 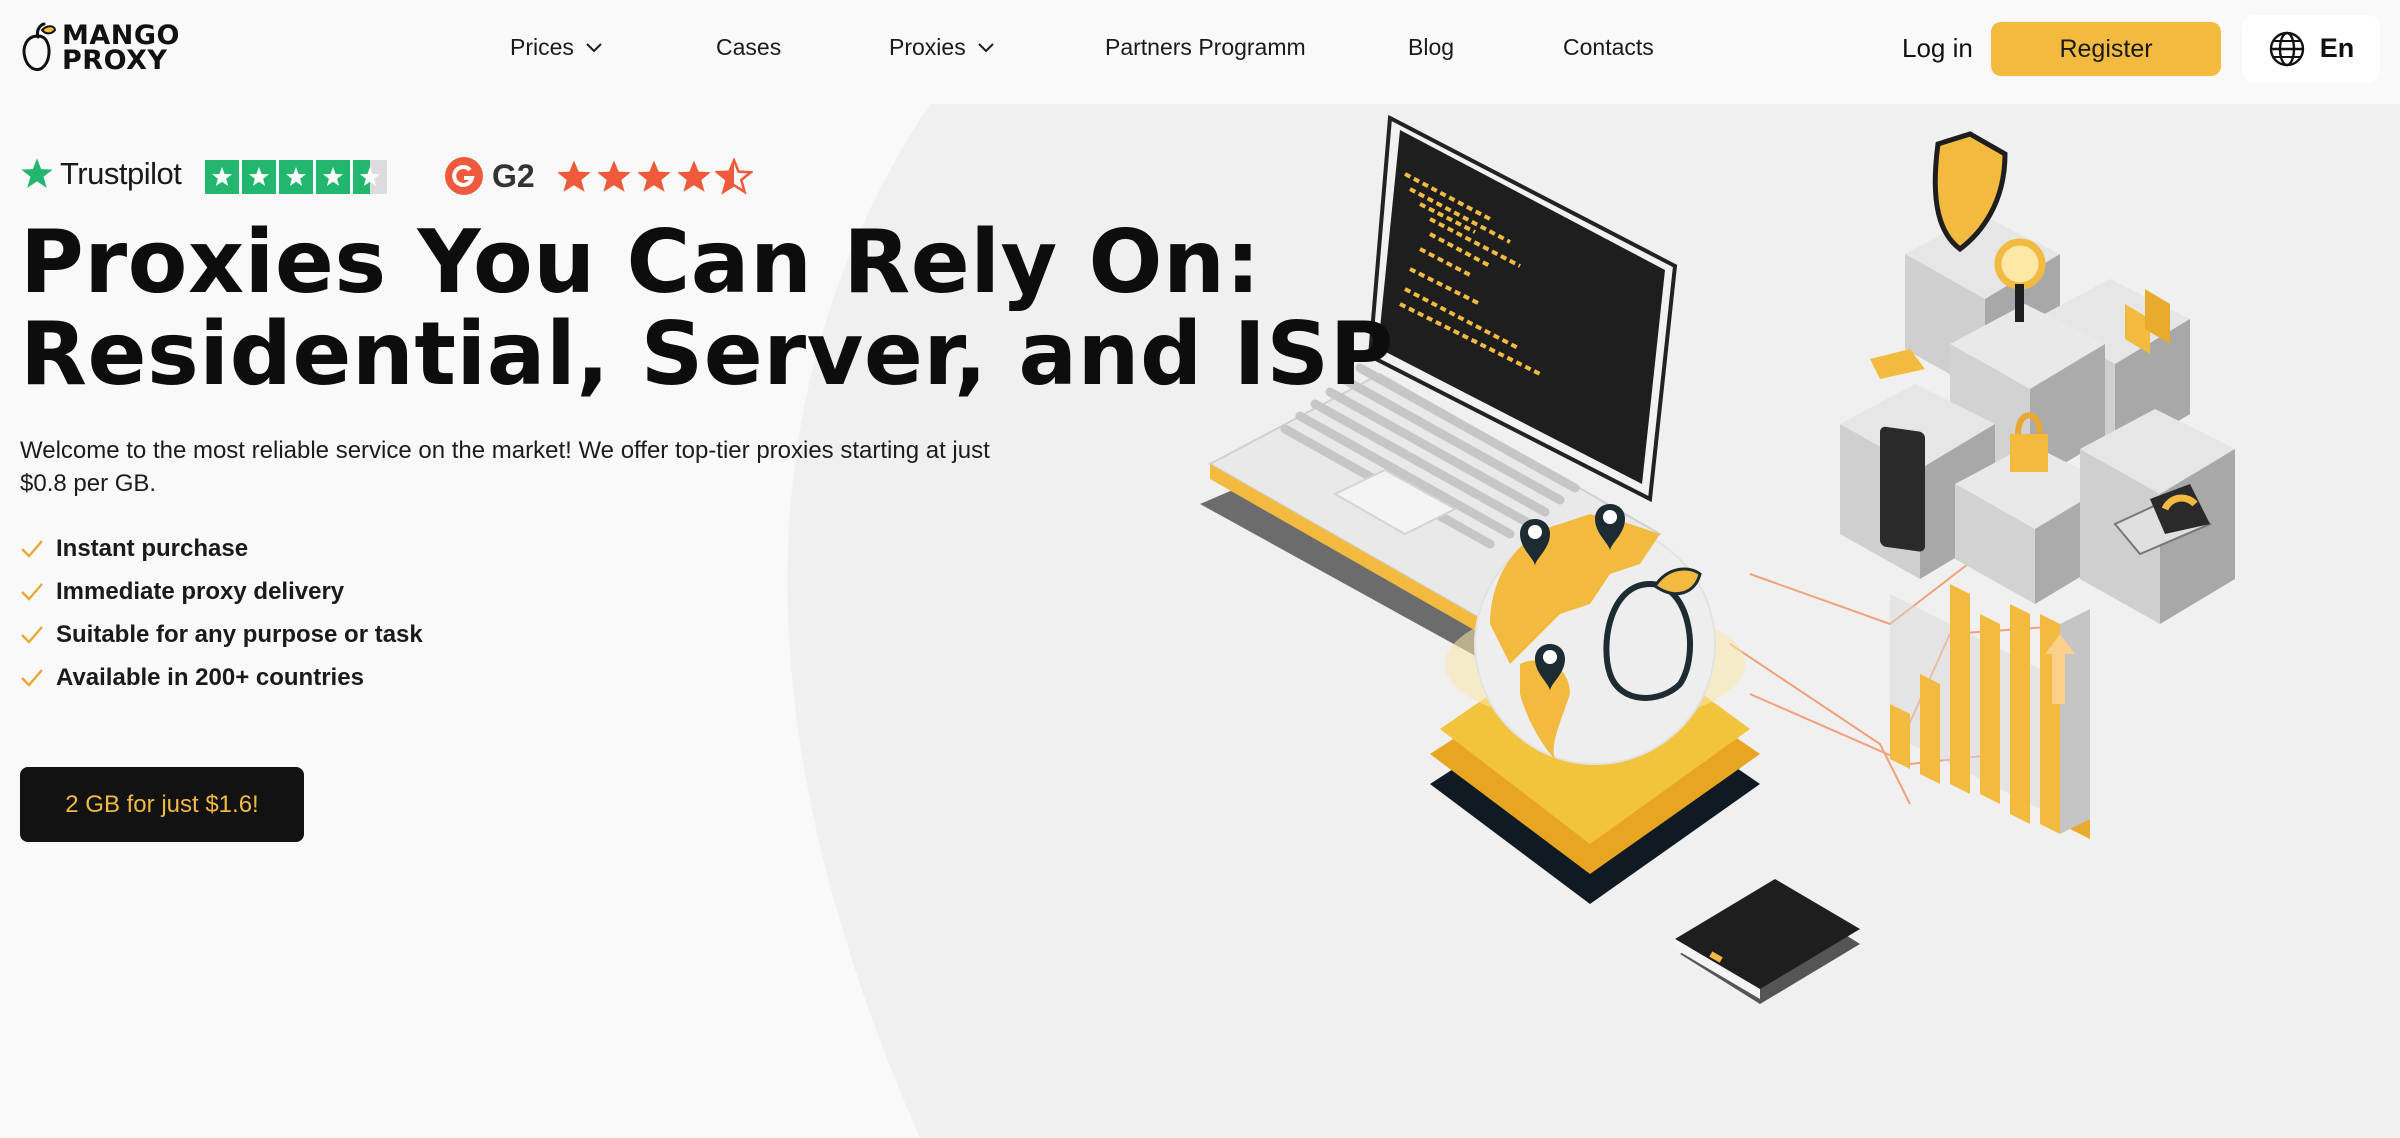 What do you see at coordinates (2311, 48) in the screenshot?
I see `language-selector: En` at bounding box center [2311, 48].